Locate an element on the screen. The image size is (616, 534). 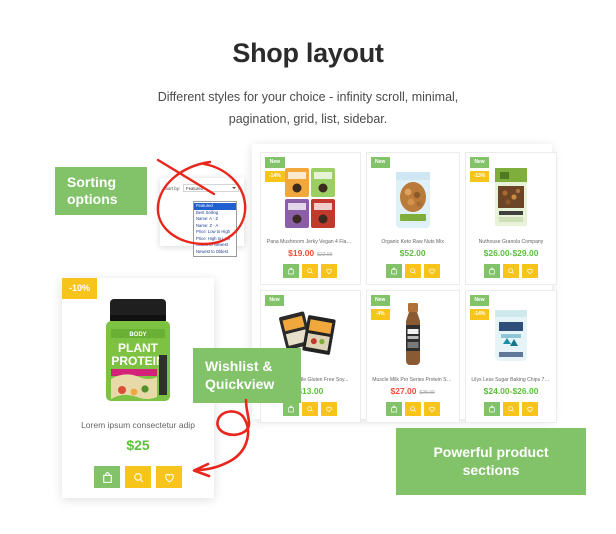
product-price-current: $26.00-$29.00 is located at coordinates (511, 253).